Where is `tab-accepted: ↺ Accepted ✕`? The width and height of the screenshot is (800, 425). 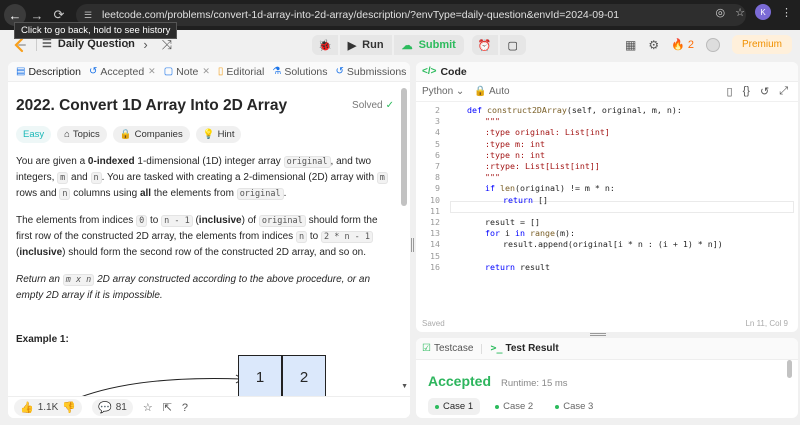
tab-accepted: ↺ Accepted ✕ is located at coordinates (122, 72).